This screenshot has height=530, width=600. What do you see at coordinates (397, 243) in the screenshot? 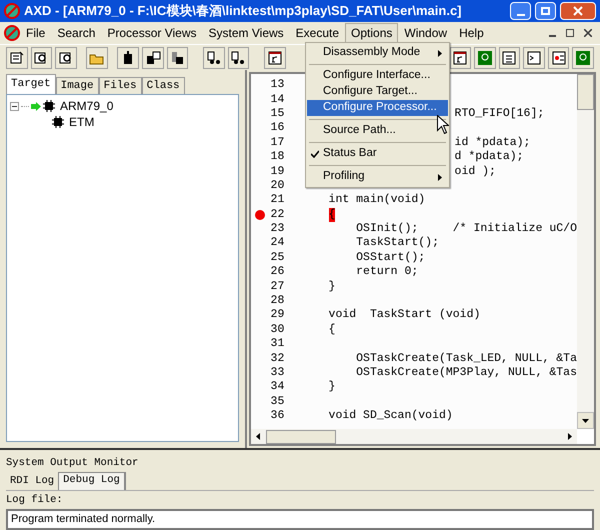
I see `code-line: TaskStart();` at bounding box center [397, 243].